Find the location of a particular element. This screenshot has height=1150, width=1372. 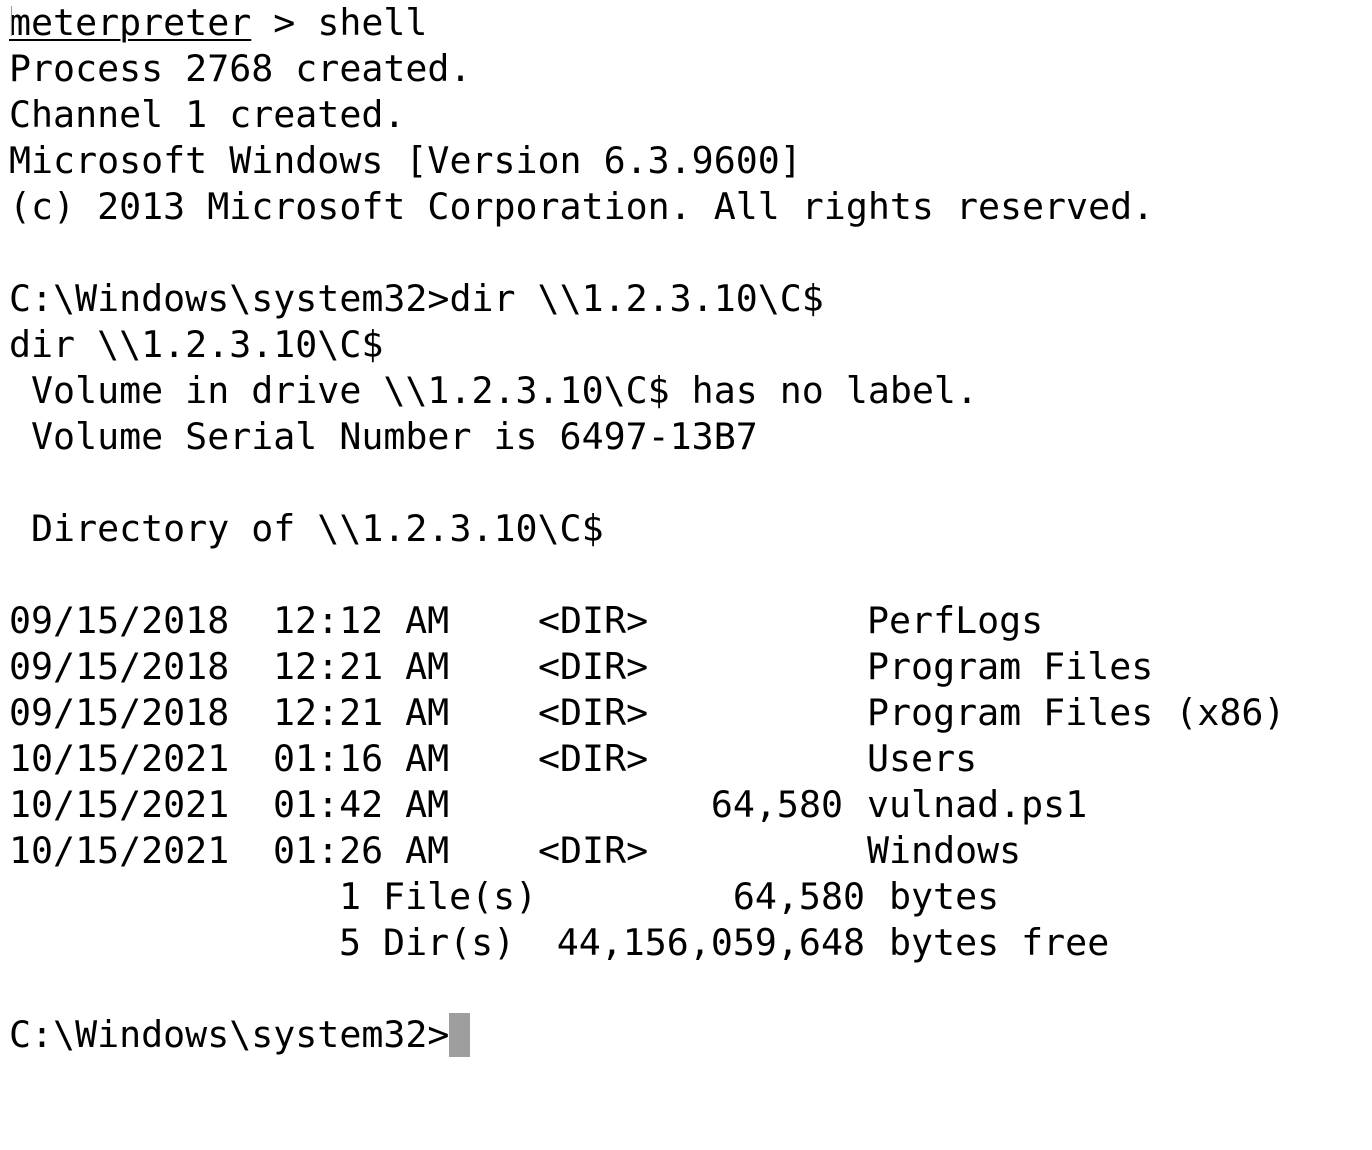

files-count: 1 File(s) is located at coordinates (438, 896).